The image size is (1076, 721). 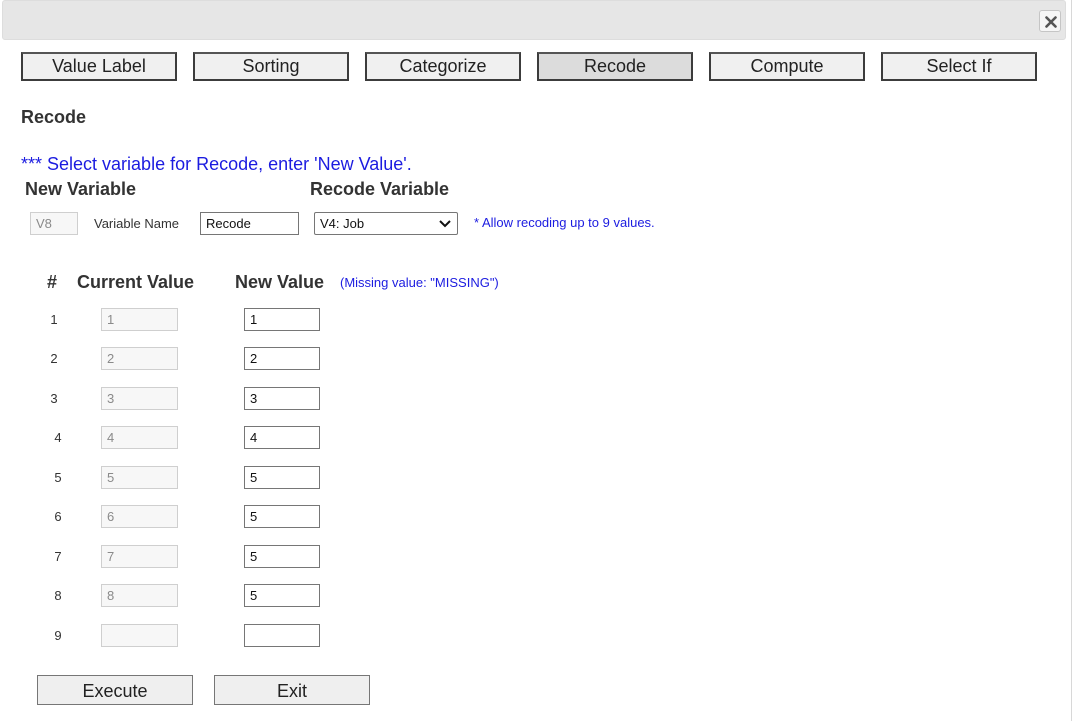 What do you see at coordinates (54, 223) in the screenshot?
I see `new-variable-id-field` at bounding box center [54, 223].